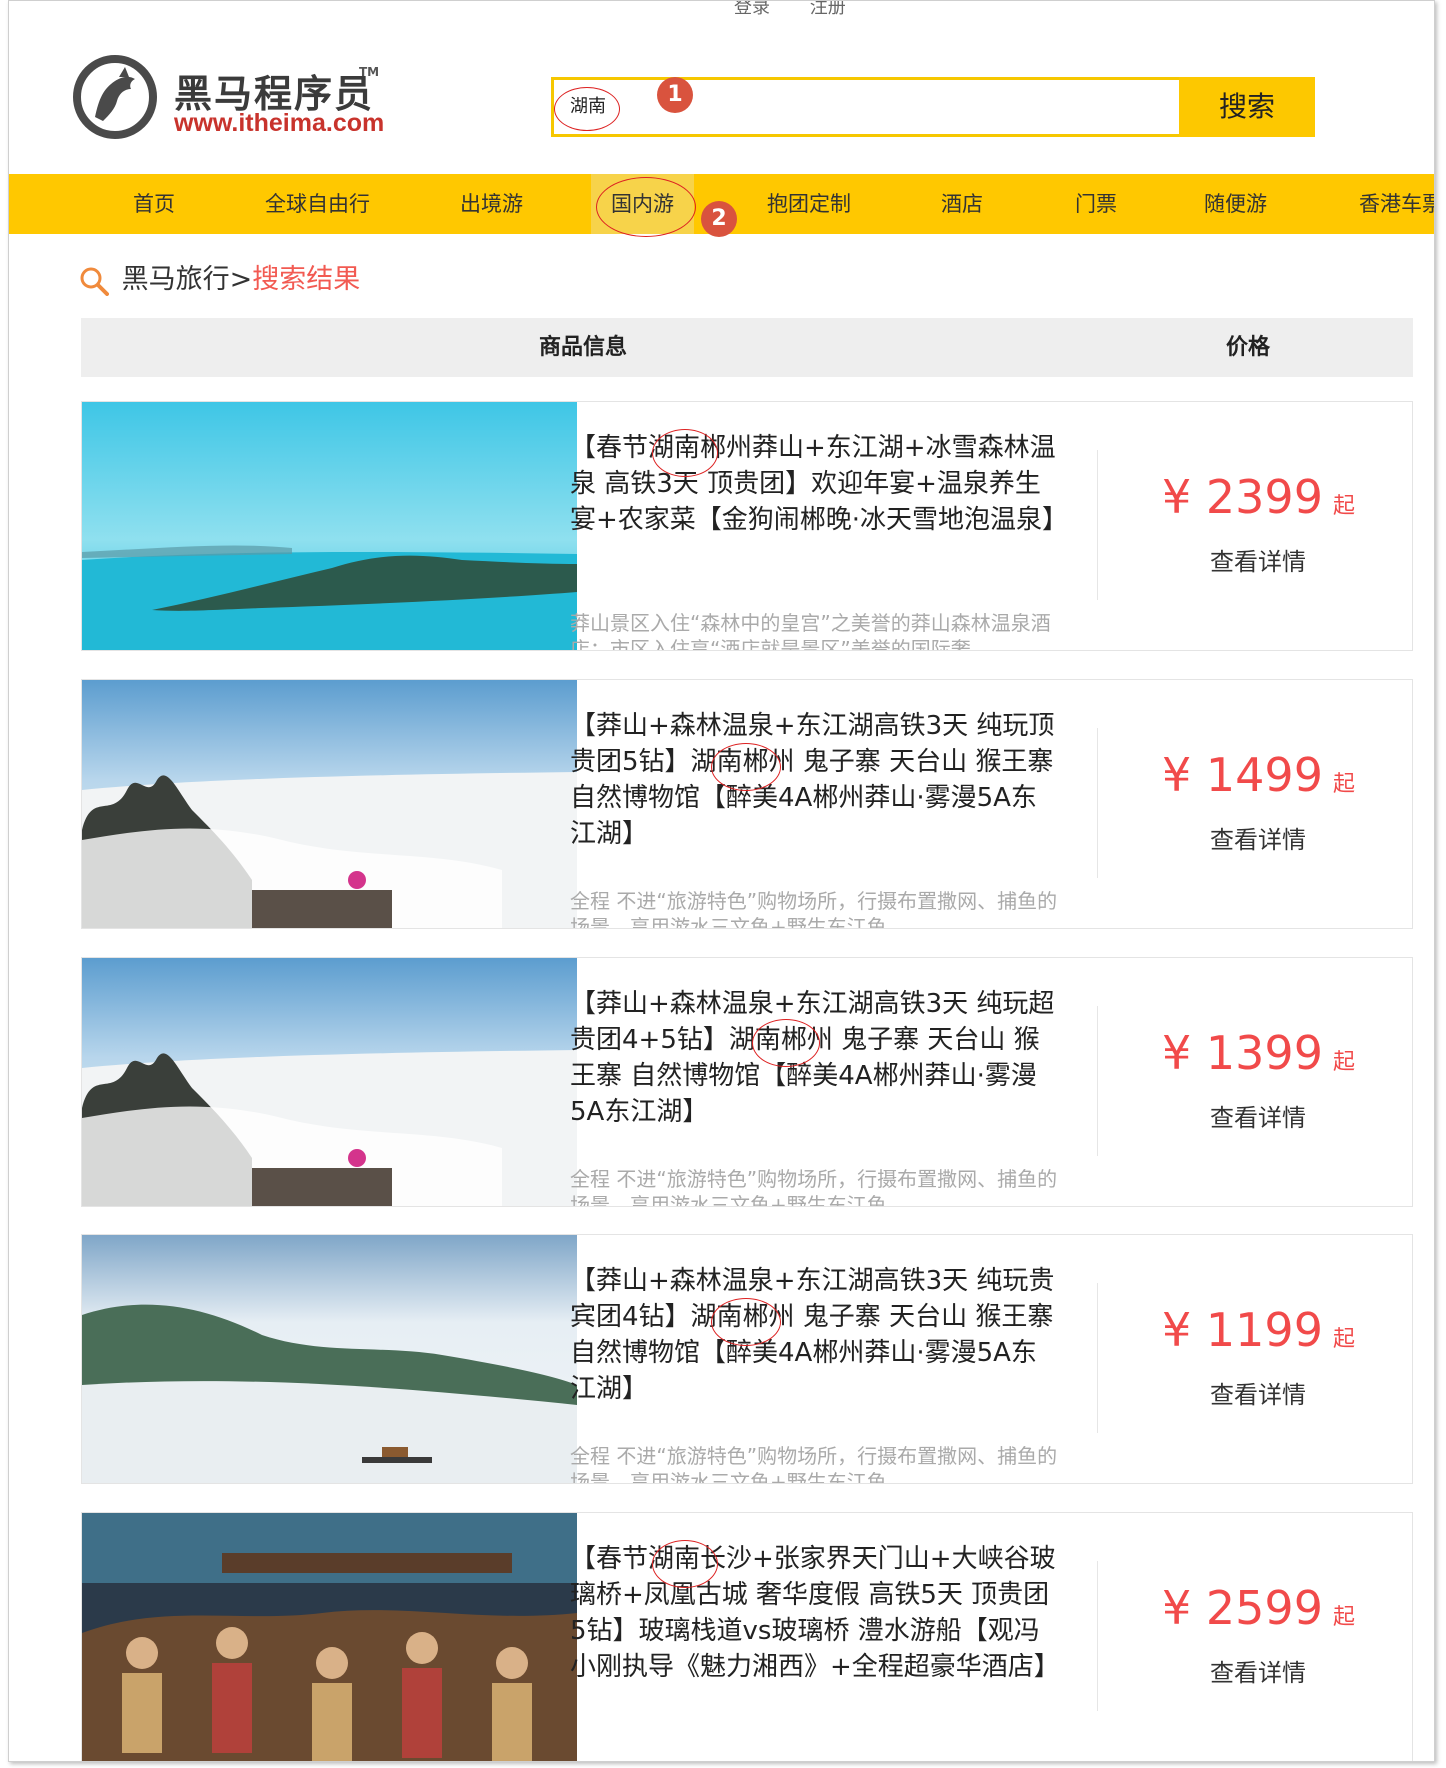 The height and width of the screenshot is (1768, 1446). I want to click on product-image-lake-island, so click(329, 526).